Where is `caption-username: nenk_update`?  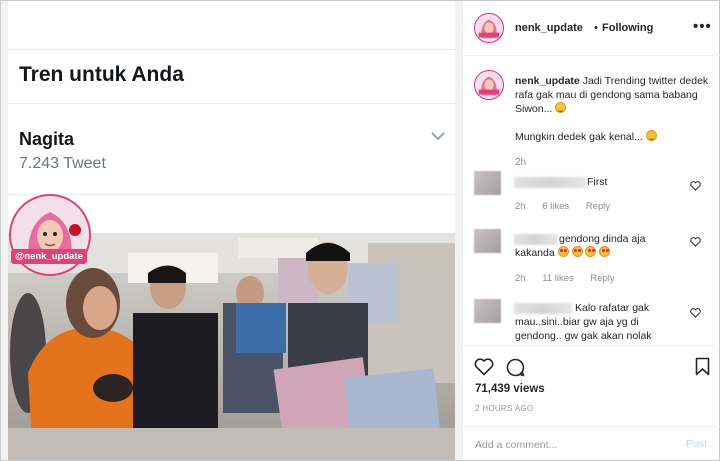 caption-username: nenk_update is located at coordinates (547, 81).